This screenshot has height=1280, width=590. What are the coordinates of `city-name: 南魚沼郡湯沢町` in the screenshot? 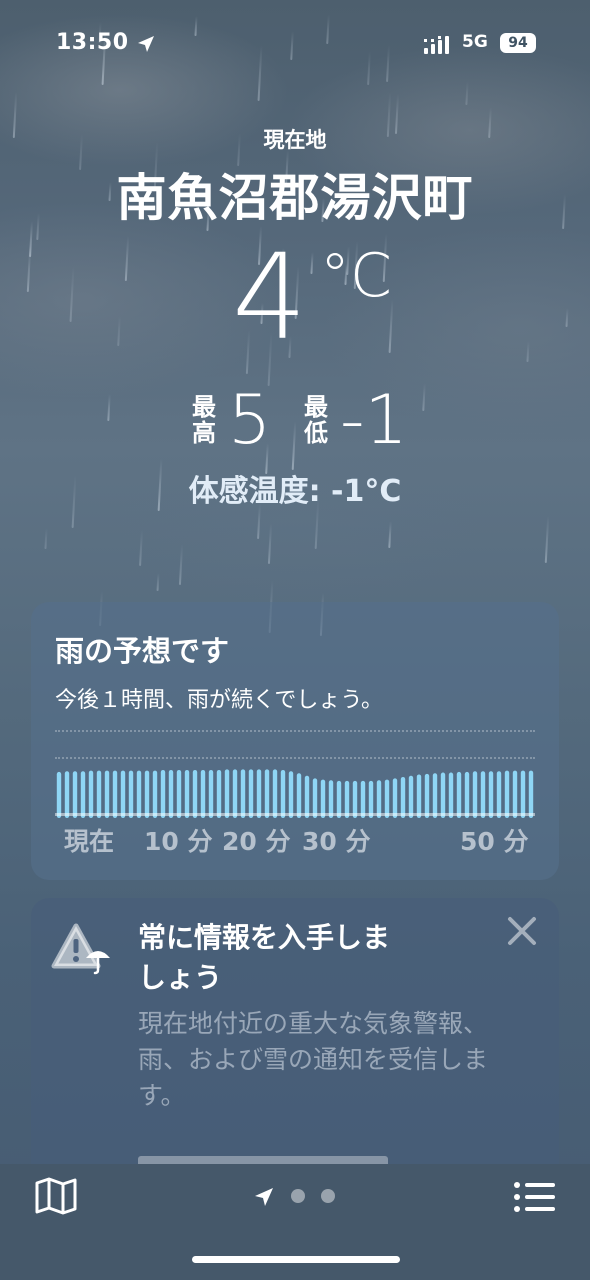 It's located at (295, 198).